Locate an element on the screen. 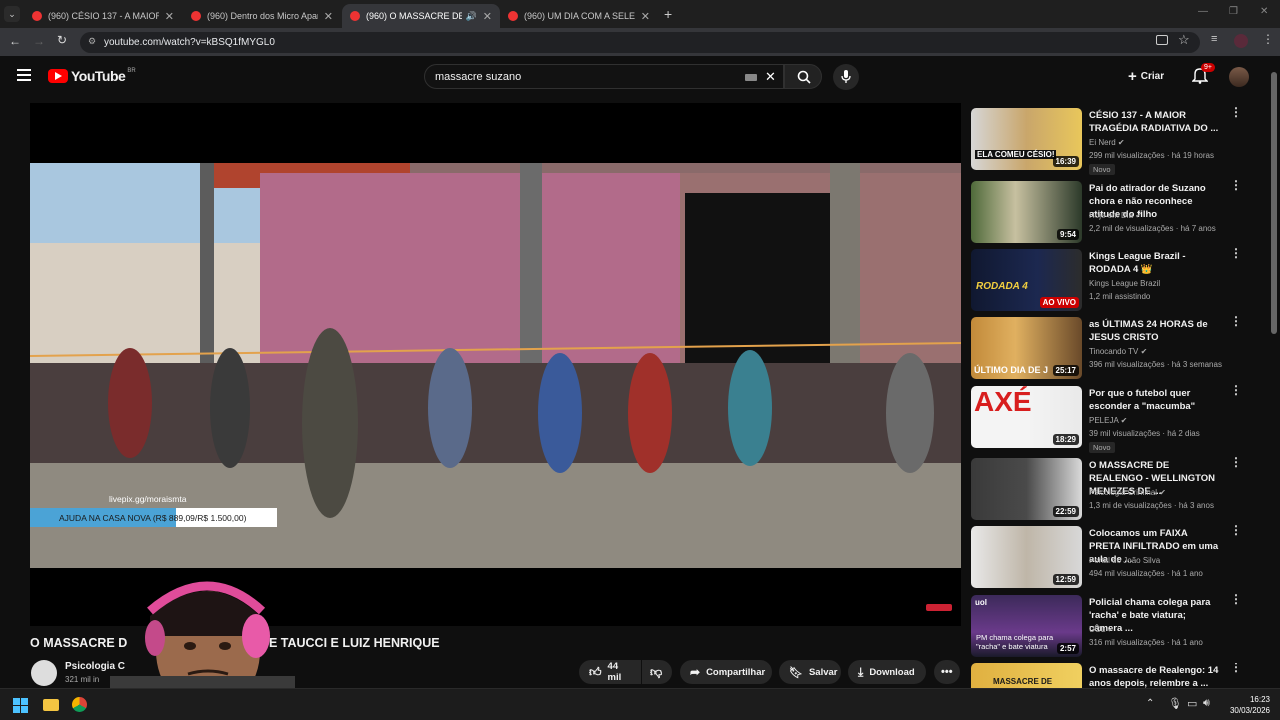 The width and height of the screenshot is (1280, 720). browser-tab: (960) CÉSIO 137 - A MAIOR TRAG ✕ is located at coordinates (103, 16).